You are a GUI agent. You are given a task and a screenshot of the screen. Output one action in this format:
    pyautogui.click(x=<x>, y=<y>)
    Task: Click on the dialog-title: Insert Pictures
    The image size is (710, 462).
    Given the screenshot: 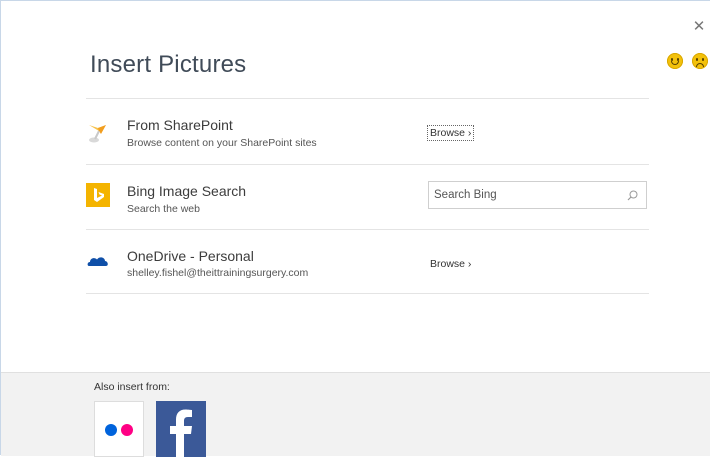 What is the action you would take?
    pyautogui.click(x=168, y=64)
    